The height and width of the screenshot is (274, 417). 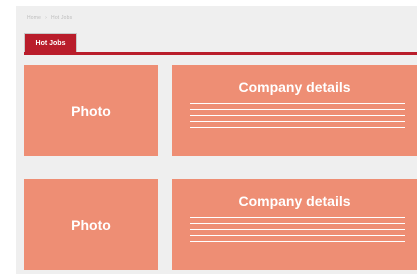 What do you see at coordinates (220, 53) in the screenshot?
I see `tab-underline` at bounding box center [220, 53].